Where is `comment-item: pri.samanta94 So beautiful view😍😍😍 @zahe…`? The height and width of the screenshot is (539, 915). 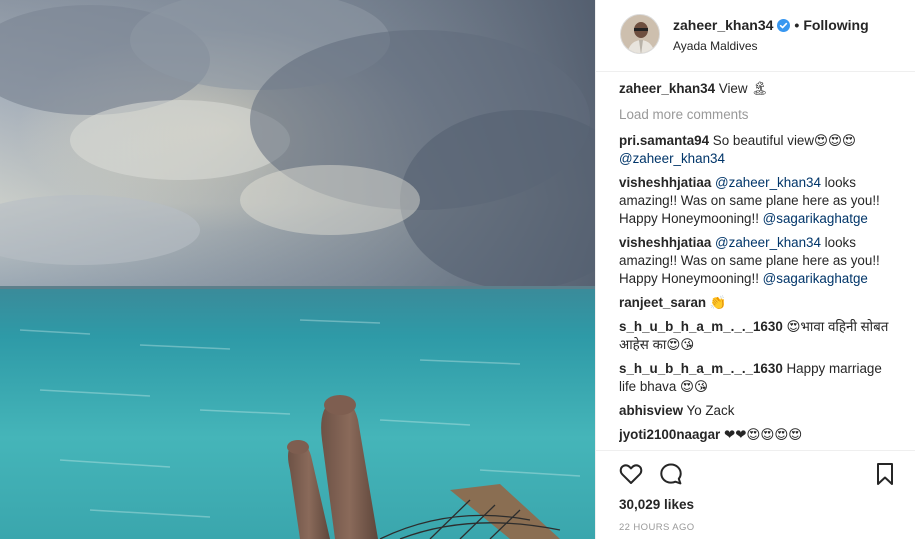
comment-item: pri.samanta94 So beautiful view😍😍😍 @zahe… is located at coordinates (759, 150).